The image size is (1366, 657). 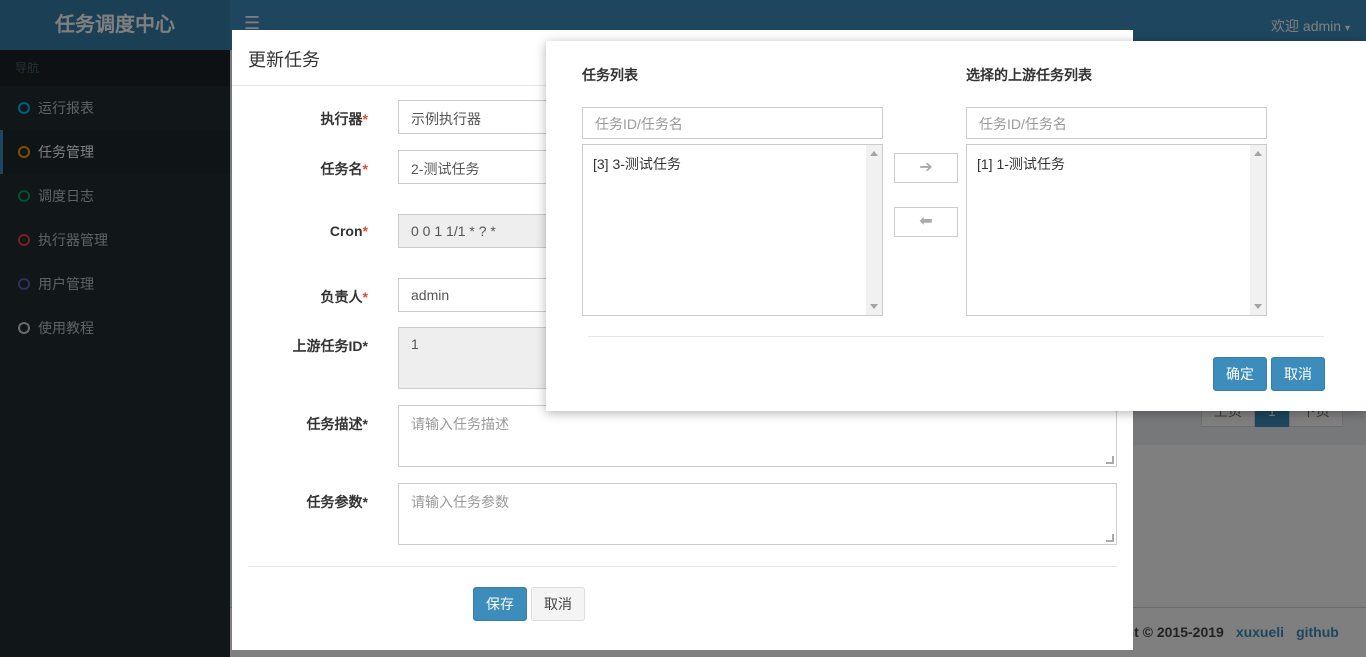 I want to click on executor-label: 执行器*, so click(x=344, y=119).